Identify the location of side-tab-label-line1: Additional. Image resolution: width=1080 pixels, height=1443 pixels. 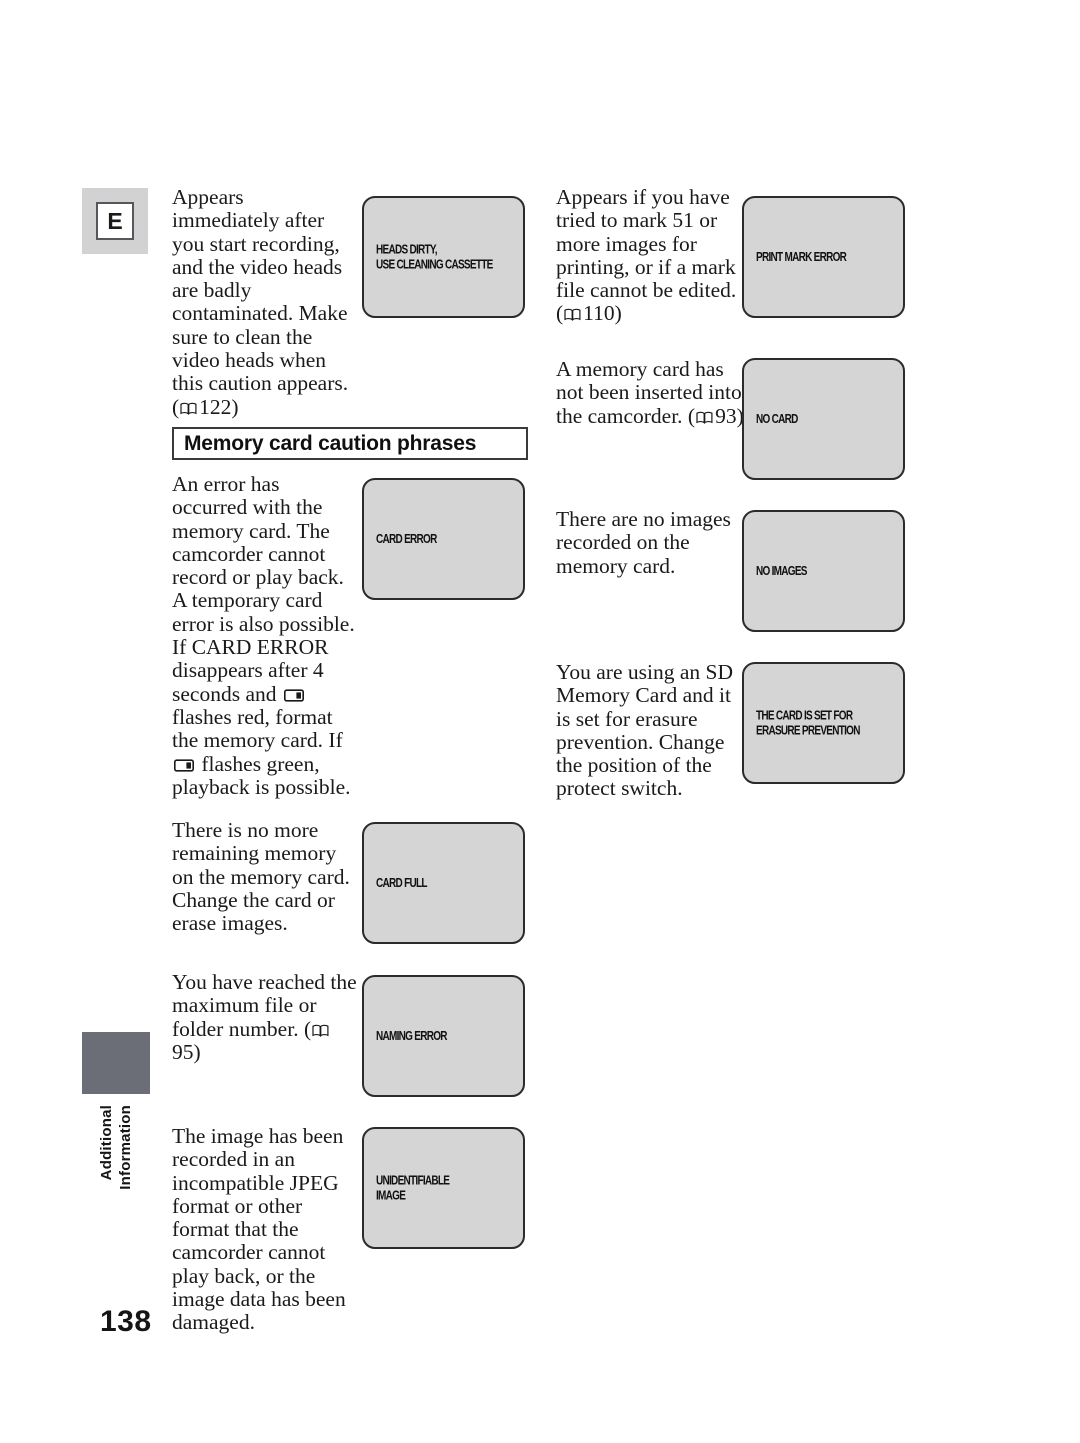
(106, 1143).